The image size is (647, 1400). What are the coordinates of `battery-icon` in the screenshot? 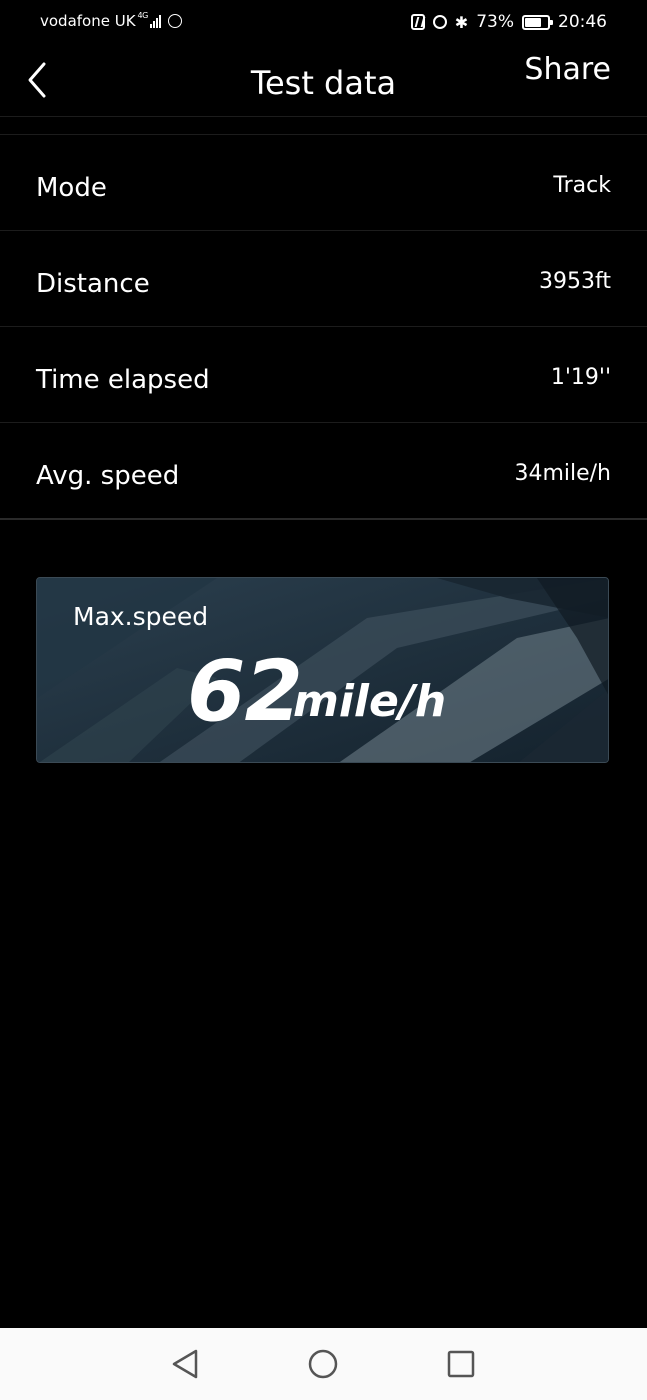 It's located at (537, 22).